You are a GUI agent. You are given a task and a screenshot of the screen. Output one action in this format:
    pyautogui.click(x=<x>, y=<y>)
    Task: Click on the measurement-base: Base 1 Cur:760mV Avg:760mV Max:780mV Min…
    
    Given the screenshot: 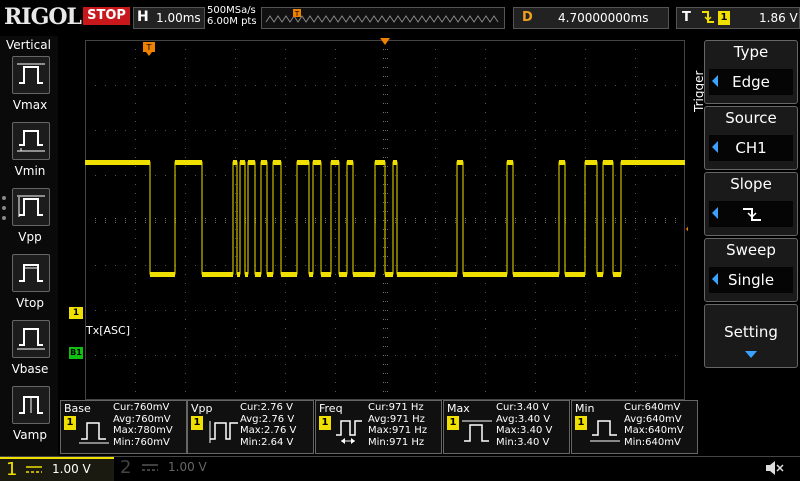 What is the action you would take?
    pyautogui.click(x=123, y=427)
    